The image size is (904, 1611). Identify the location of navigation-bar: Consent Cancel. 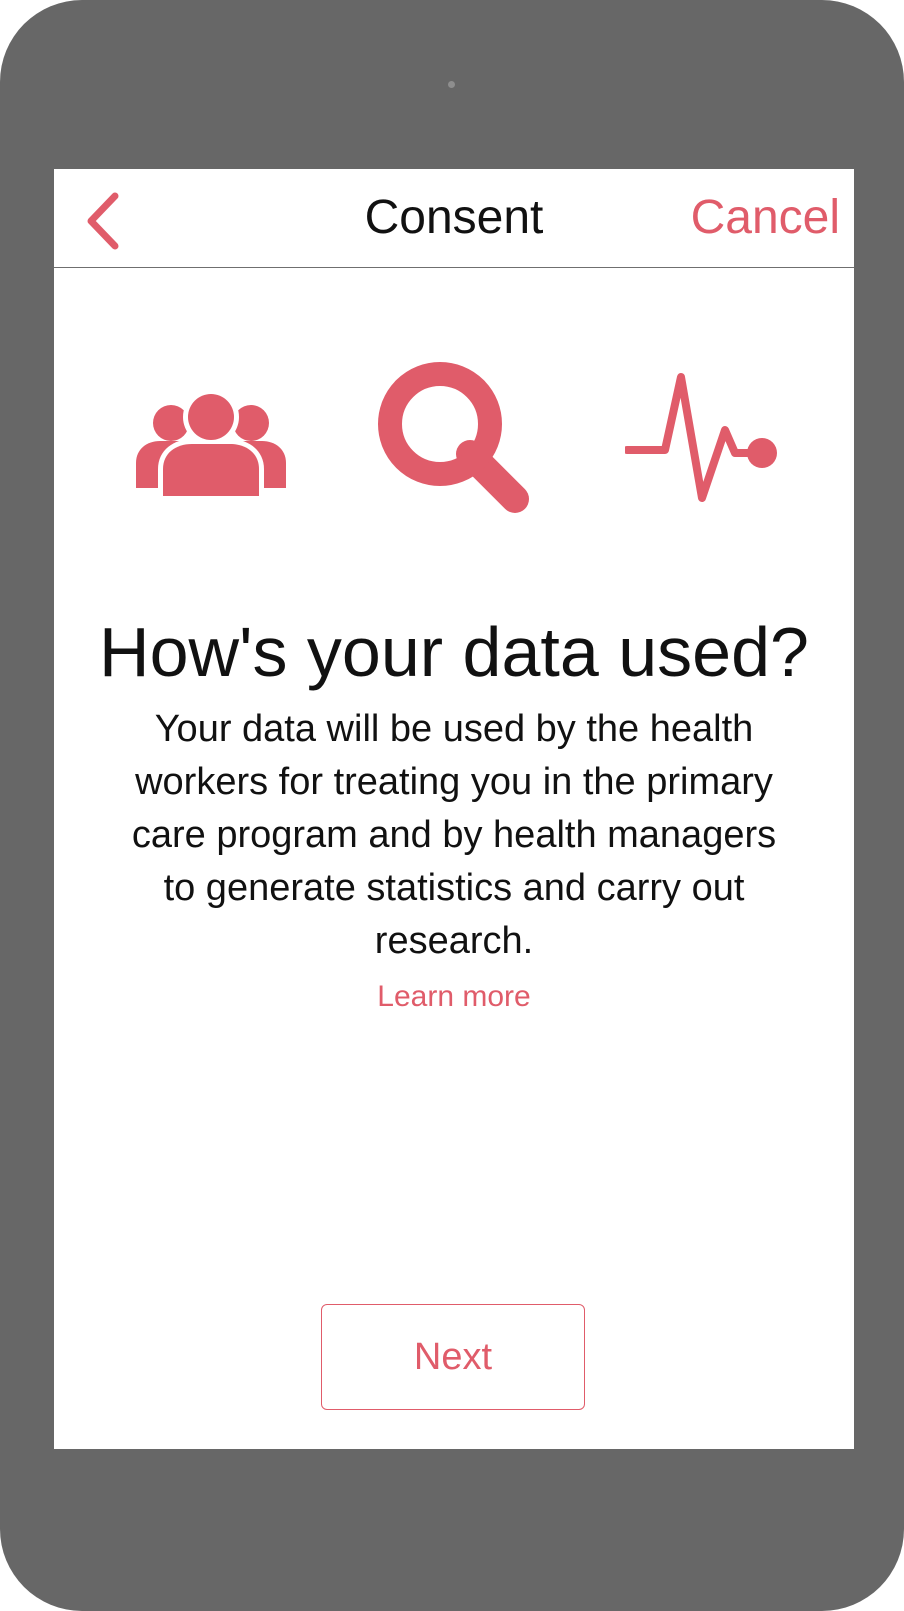
(454, 218).